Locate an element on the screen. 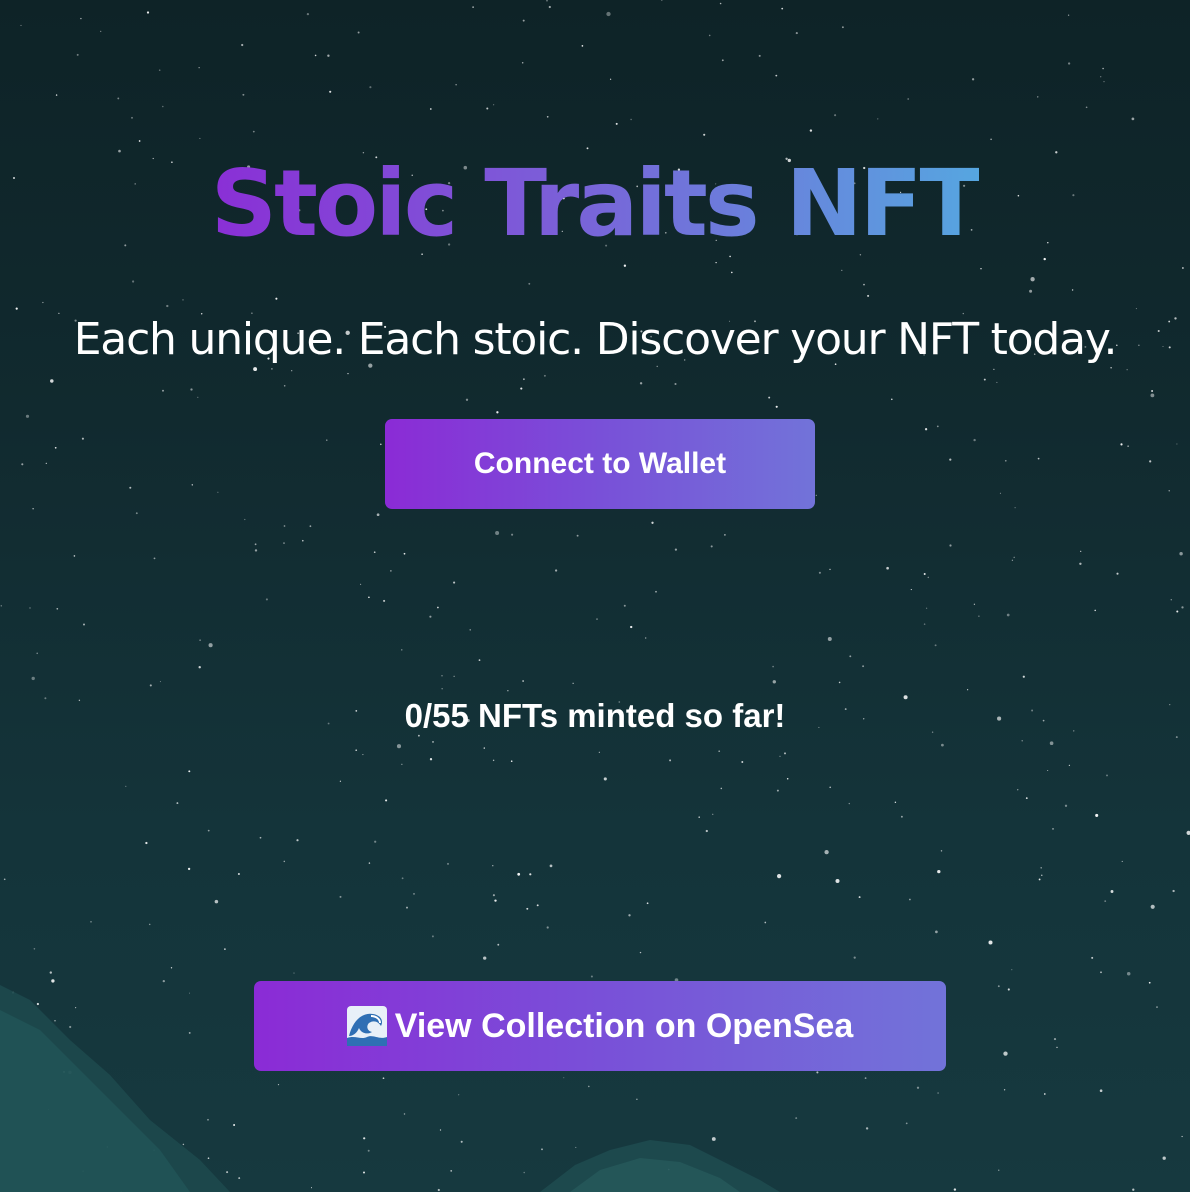  view-collection-opensea-button: View Collection on OpenSea is located at coordinates (600, 1026).